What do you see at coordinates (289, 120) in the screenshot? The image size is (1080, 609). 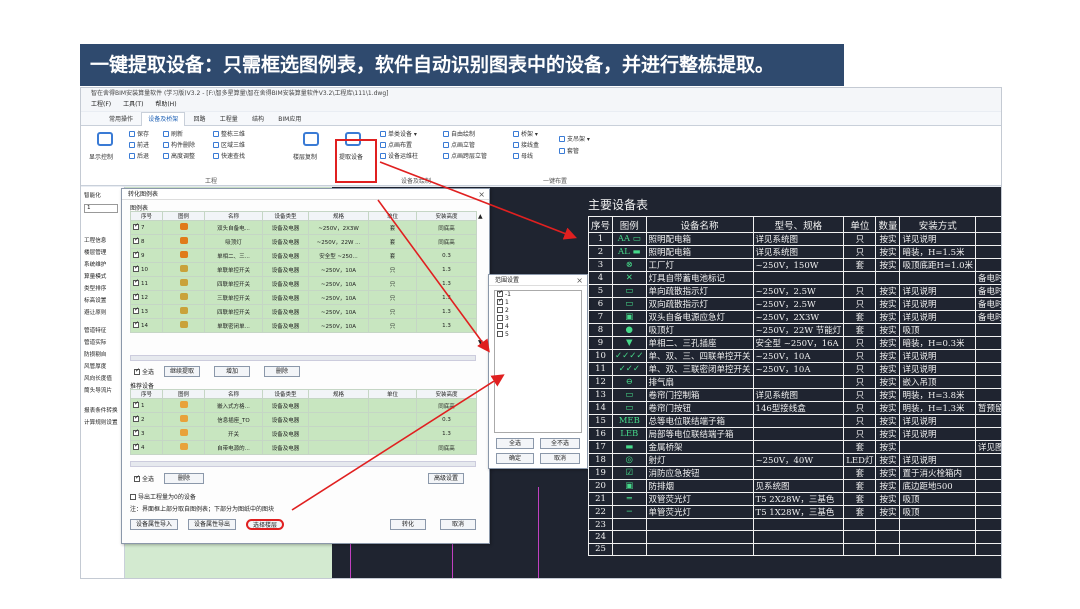 I see `tab-bim: BIM应用` at bounding box center [289, 120].